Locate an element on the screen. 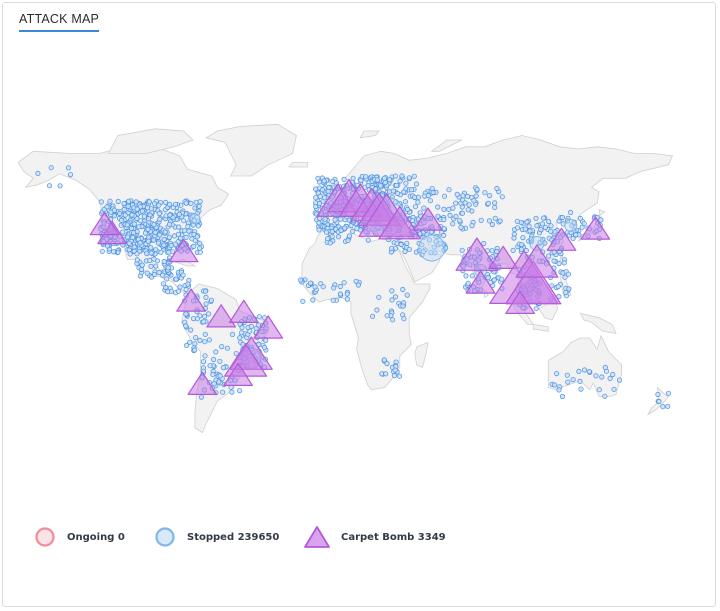 The height and width of the screenshot is (611, 720). carpet-bomb-marker is located at coordinates (595, 228).